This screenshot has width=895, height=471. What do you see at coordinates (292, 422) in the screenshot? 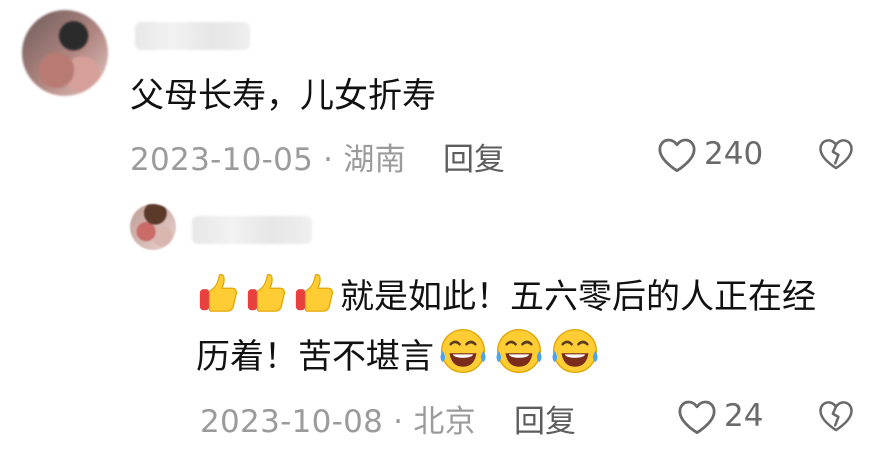
I see `reply-date: 2023-10-08` at bounding box center [292, 422].